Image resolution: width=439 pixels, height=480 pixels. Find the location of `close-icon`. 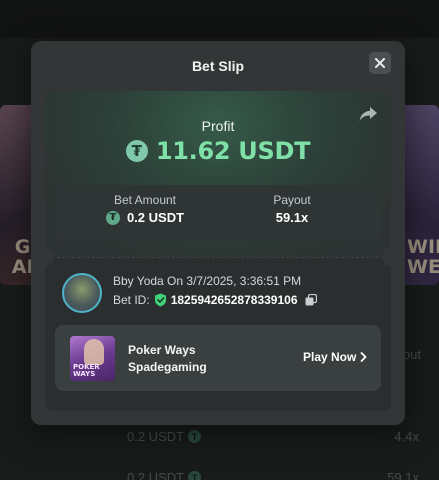

close-icon is located at coordinates (380, 63).